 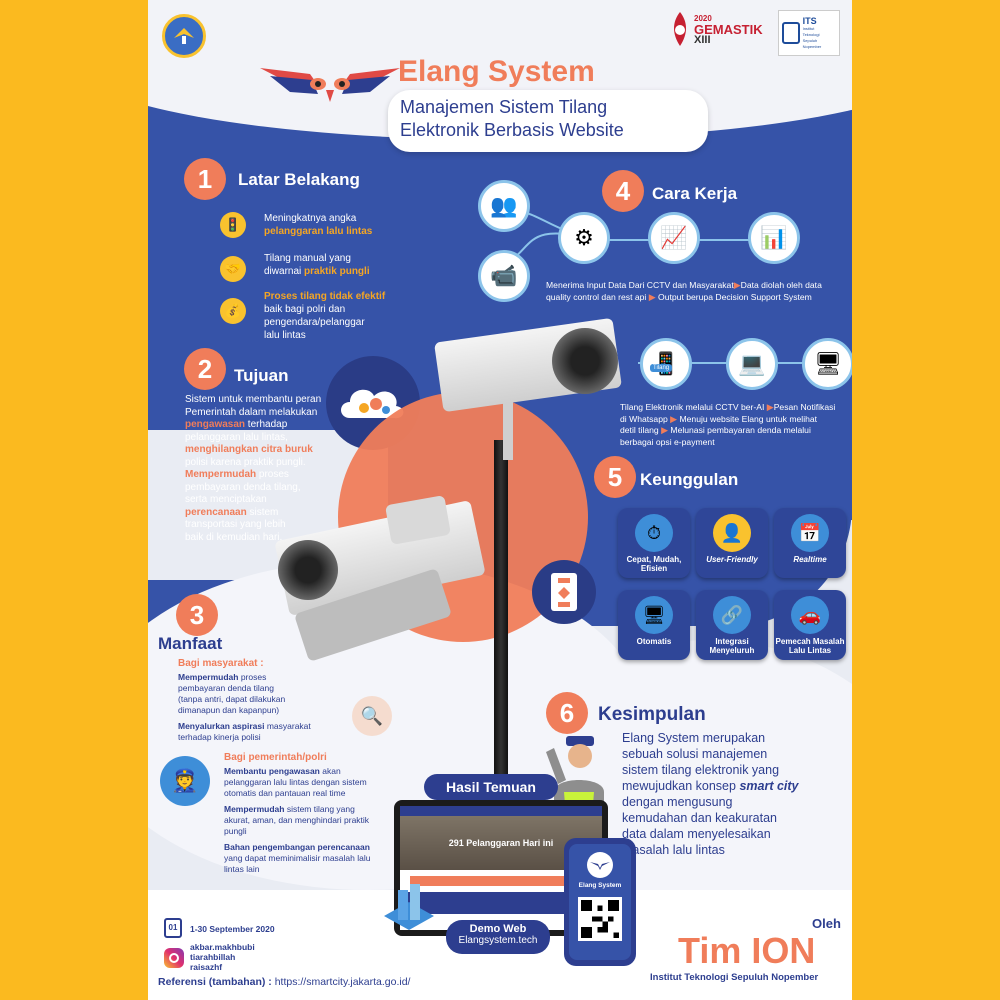 I want to click on cara-kerja-line3: Tilang Elektronik melalui CCTV ber-AI, so click(x=692, y=407).